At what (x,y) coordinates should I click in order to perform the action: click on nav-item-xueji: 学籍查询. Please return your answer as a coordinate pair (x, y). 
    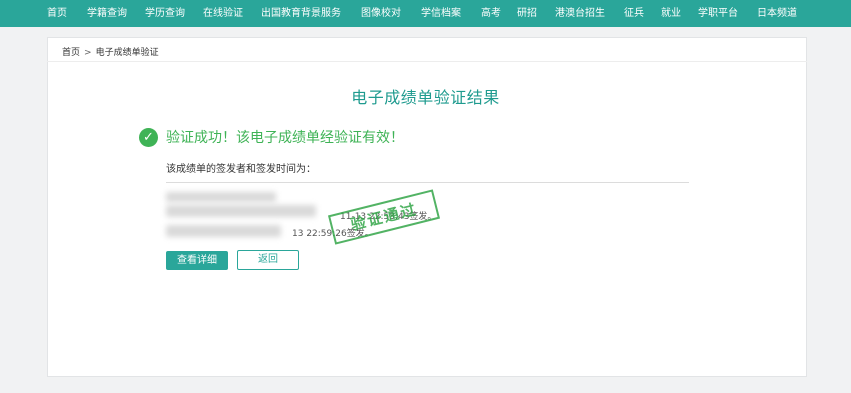
    Looking at the image, I should click on (107, 13).